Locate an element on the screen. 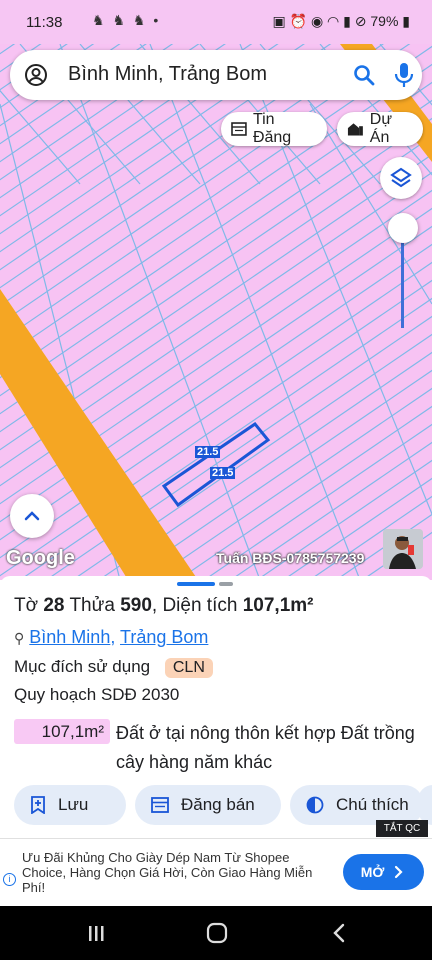 This screenshot has height=965, width=432. tin-dang-label: Tin Đăng is located at coordinates (272, 128).